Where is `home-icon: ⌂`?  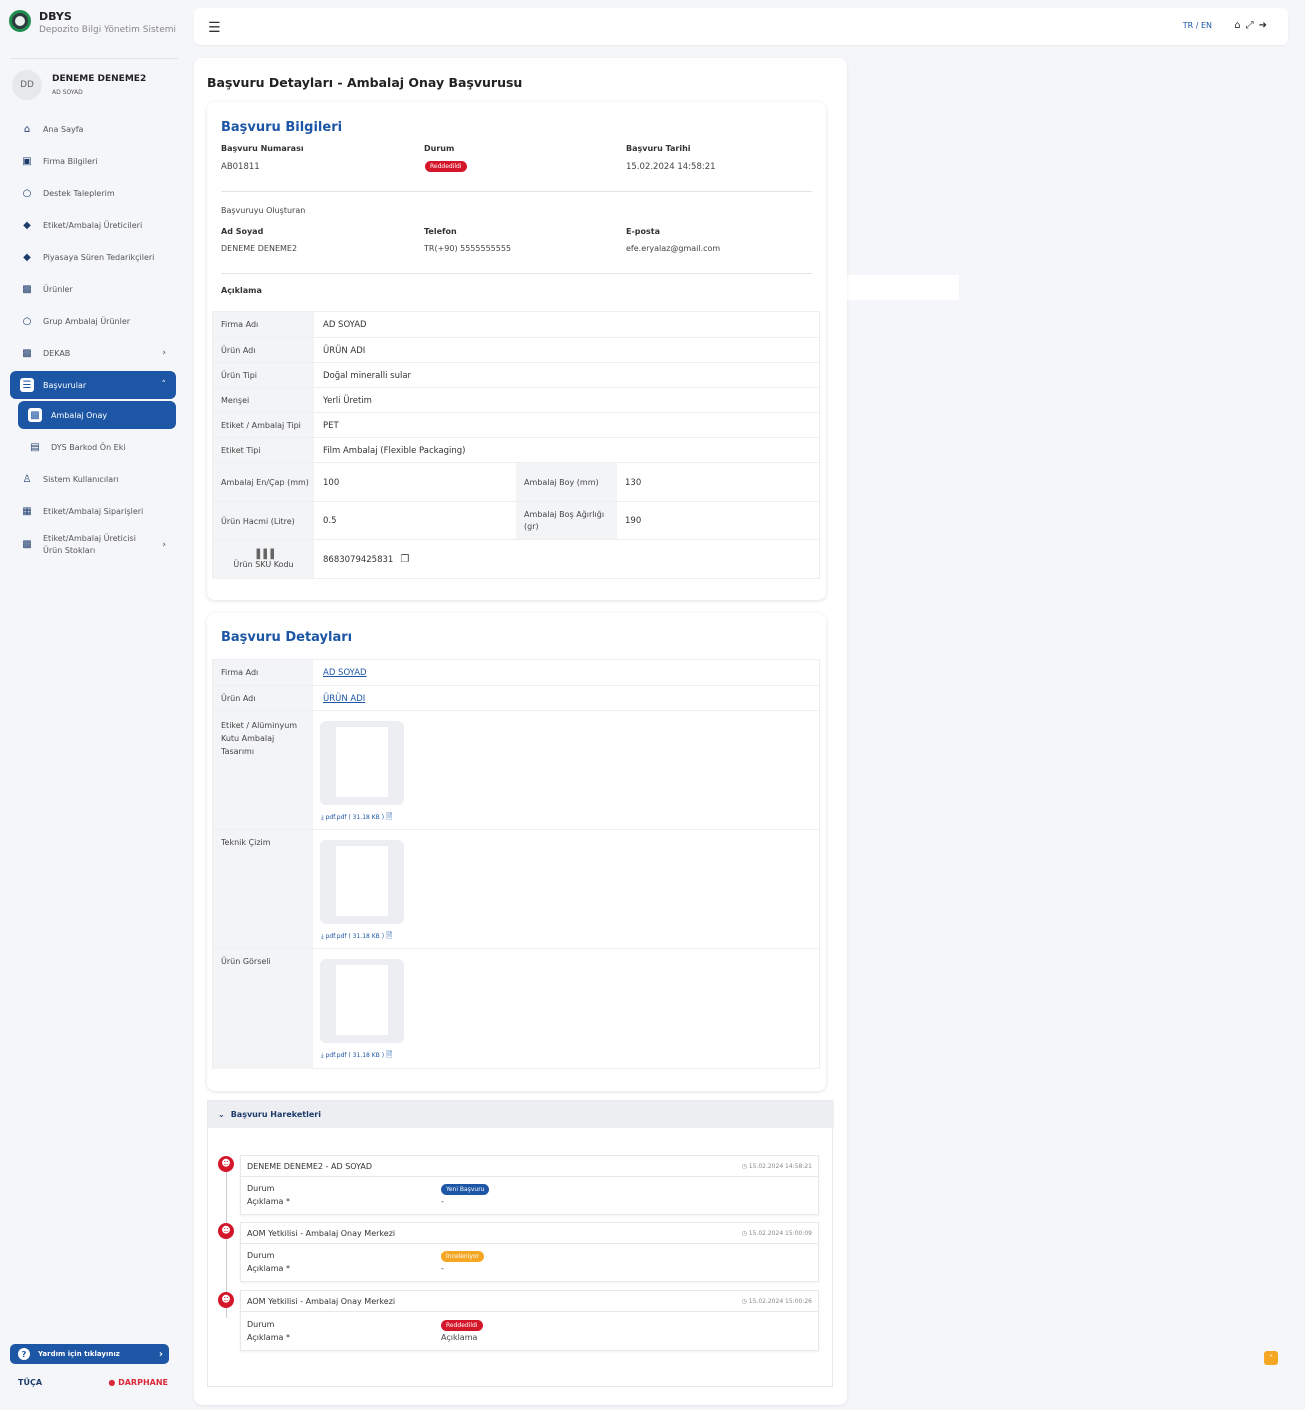 home-icon: ⌂ is located at coordinates (1239, 25).